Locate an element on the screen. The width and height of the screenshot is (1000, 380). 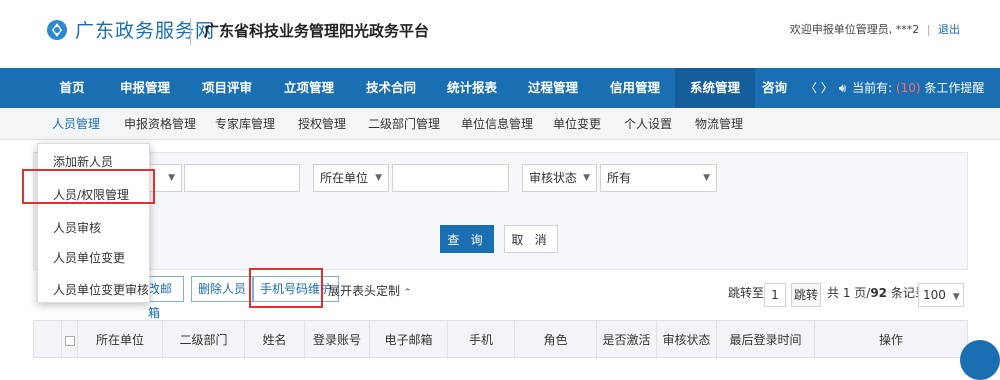
platform-title: 广东省科技业务管理阳光政务平台 is located at coordinates (317, 31).